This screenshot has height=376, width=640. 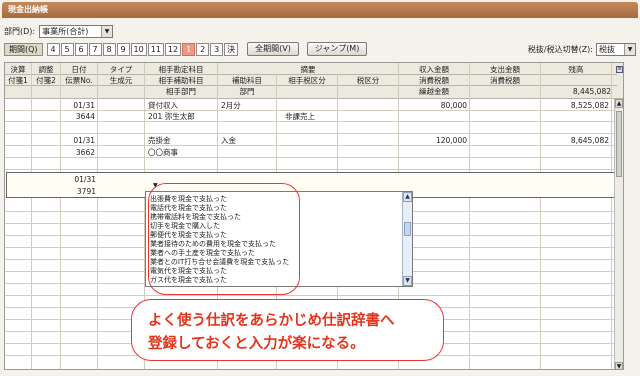 What do you see at coordinates (182, 140) in the screenshot?
I see `row2-account: 売掛金` at bounding box center [182, 140].